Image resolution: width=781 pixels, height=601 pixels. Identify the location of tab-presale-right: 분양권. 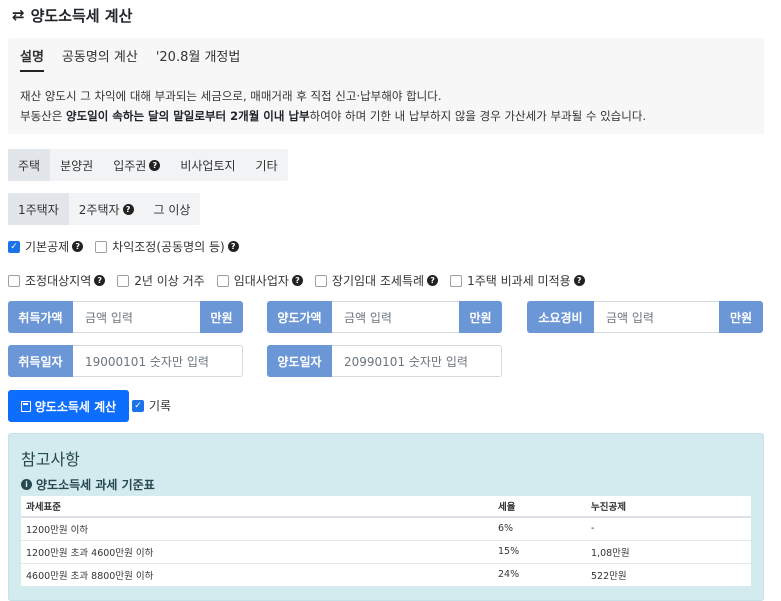
(76, 165).